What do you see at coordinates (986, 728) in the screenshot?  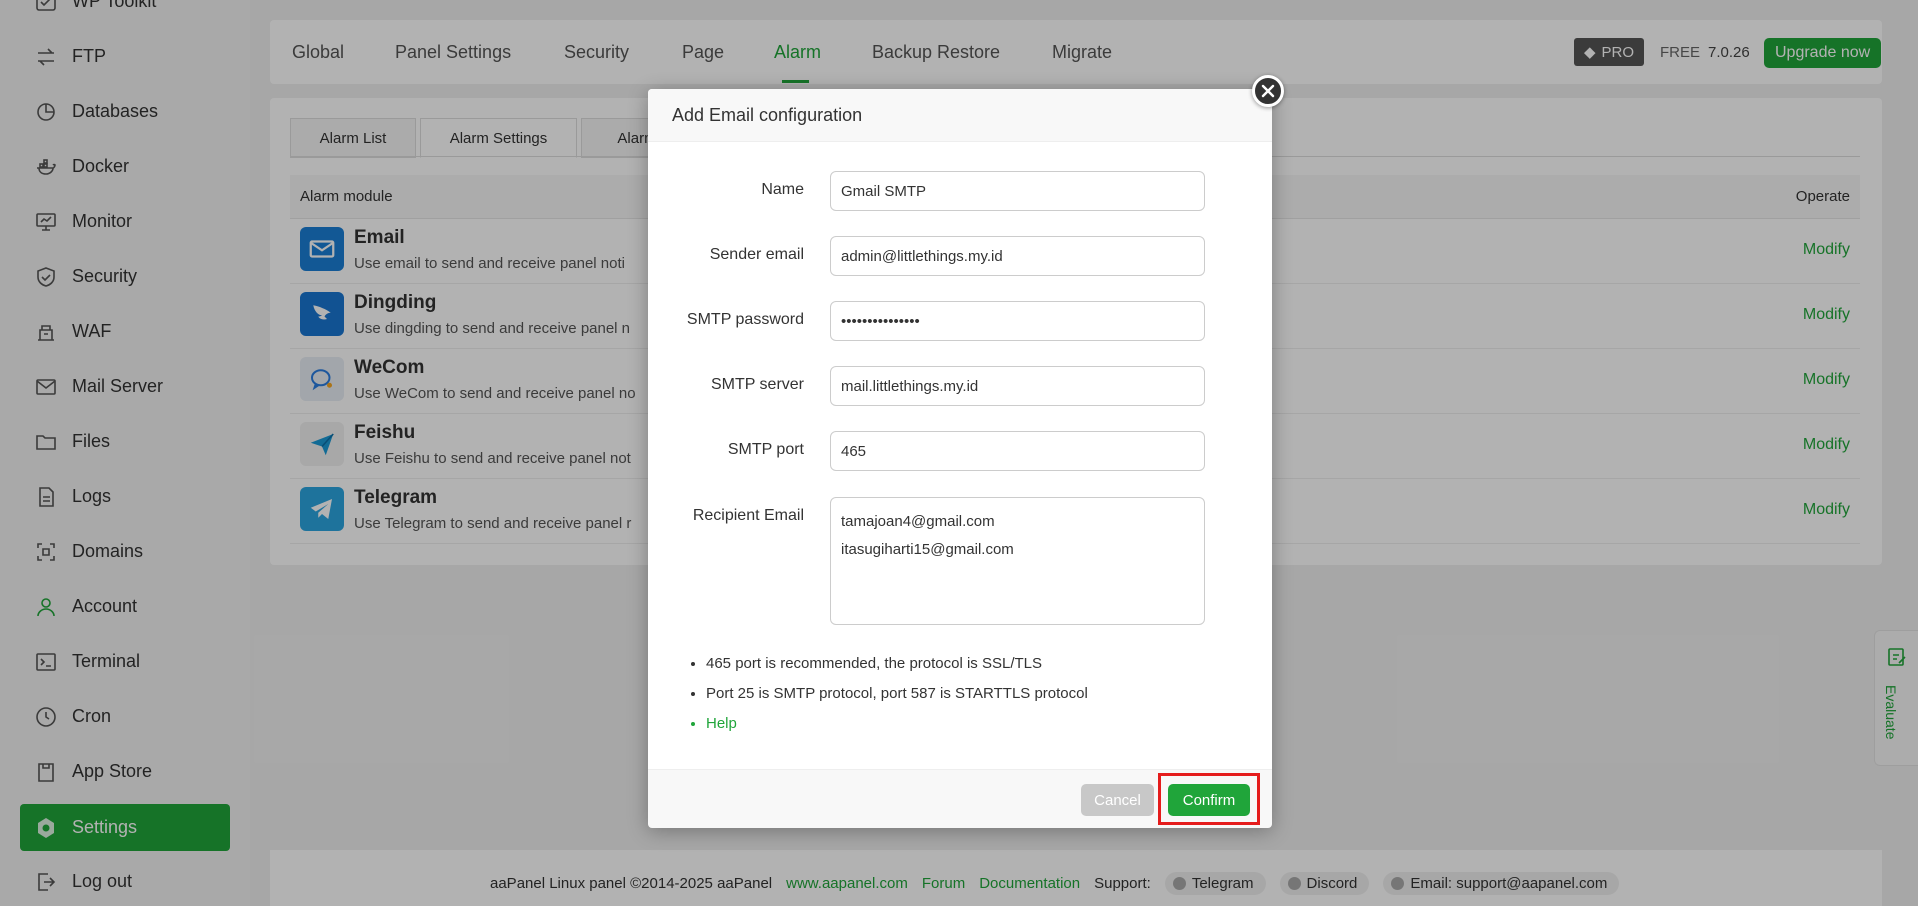 I see `help-link: Help` at bounding box center [986, 728].